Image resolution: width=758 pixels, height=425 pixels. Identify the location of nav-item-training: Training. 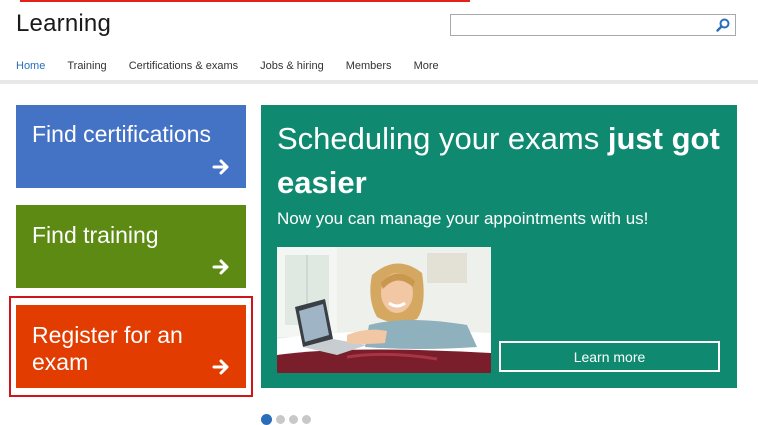
(86, 66).